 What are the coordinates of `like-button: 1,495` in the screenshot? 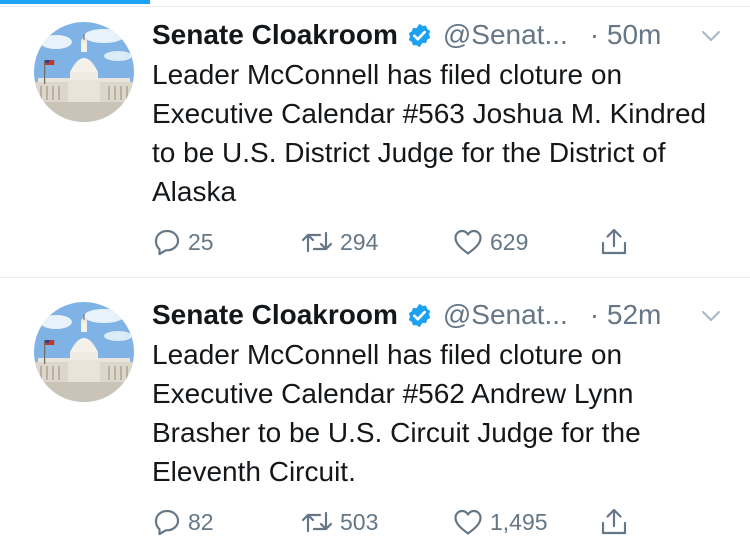 It's located at (500, 522).